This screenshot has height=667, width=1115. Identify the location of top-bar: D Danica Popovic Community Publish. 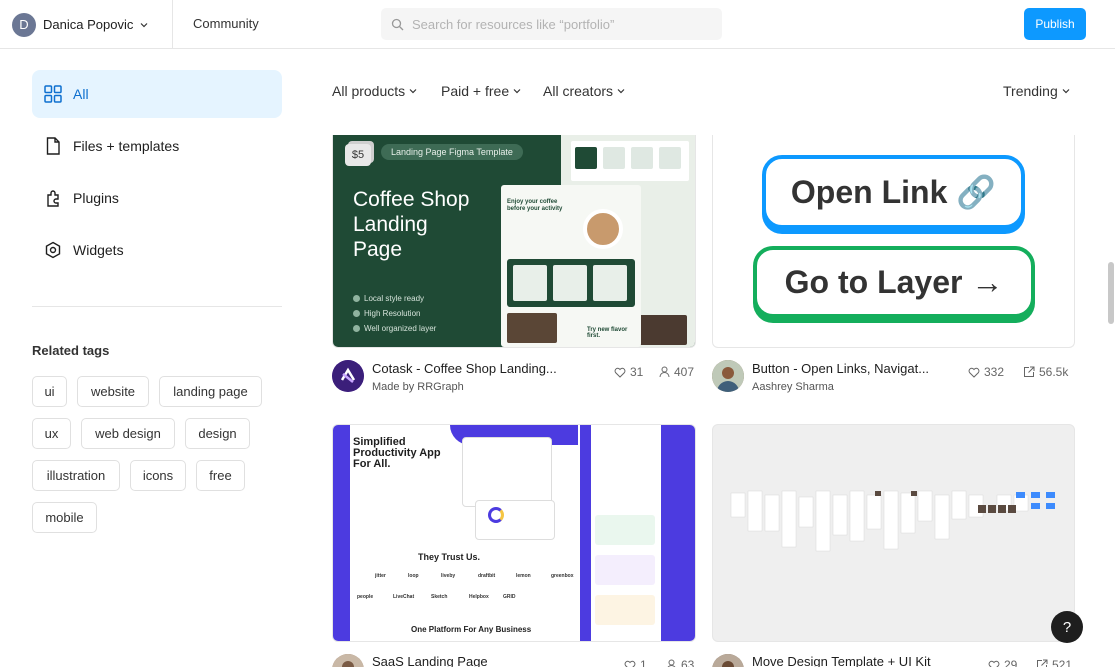
(557, 24).